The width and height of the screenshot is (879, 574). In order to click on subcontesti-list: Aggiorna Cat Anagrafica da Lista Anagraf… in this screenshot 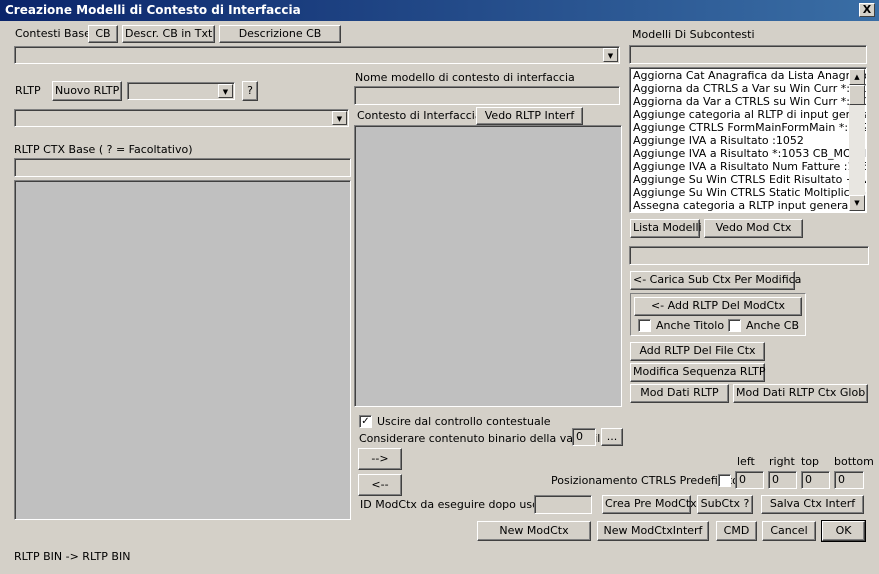, I will do `click(748, 140)`.